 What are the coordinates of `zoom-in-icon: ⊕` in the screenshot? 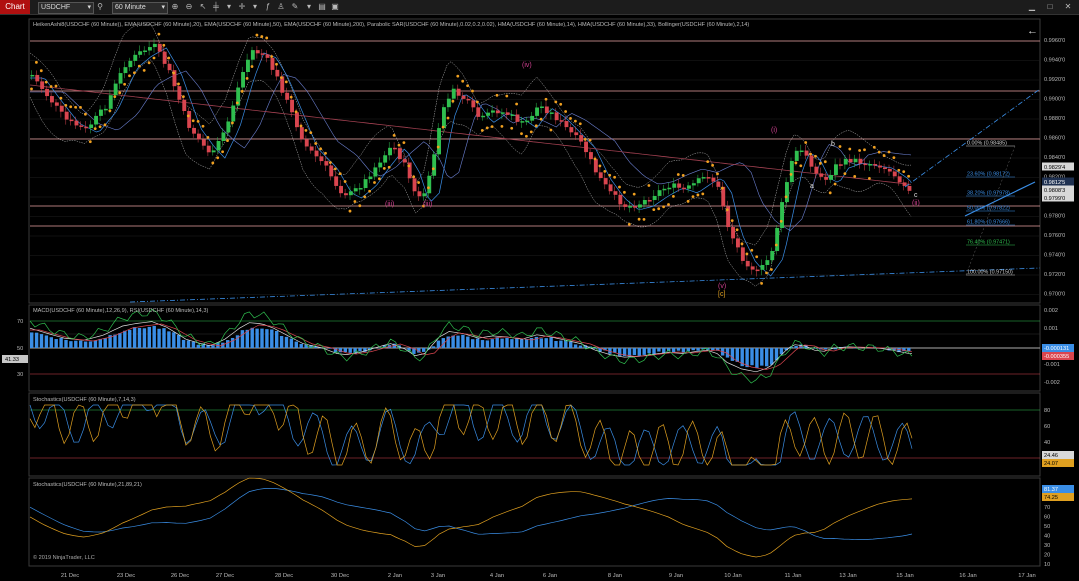 It's located at (175, 7).